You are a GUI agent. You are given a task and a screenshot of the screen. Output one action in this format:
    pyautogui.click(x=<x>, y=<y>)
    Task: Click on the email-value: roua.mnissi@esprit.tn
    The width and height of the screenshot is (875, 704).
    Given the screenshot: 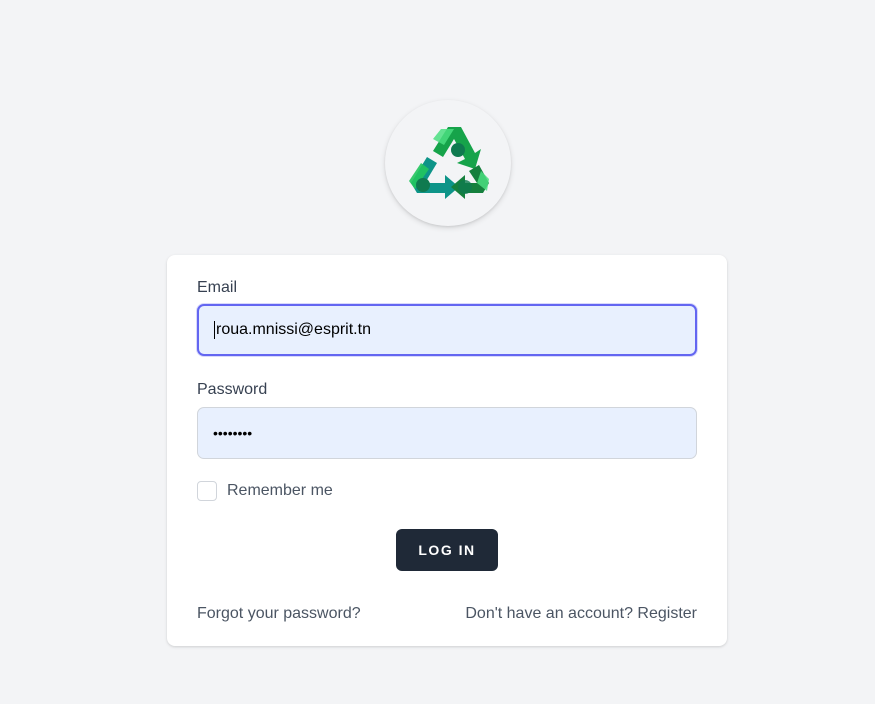 What is the action you would take?
    pyautogui.click(x=293, y=329)
    